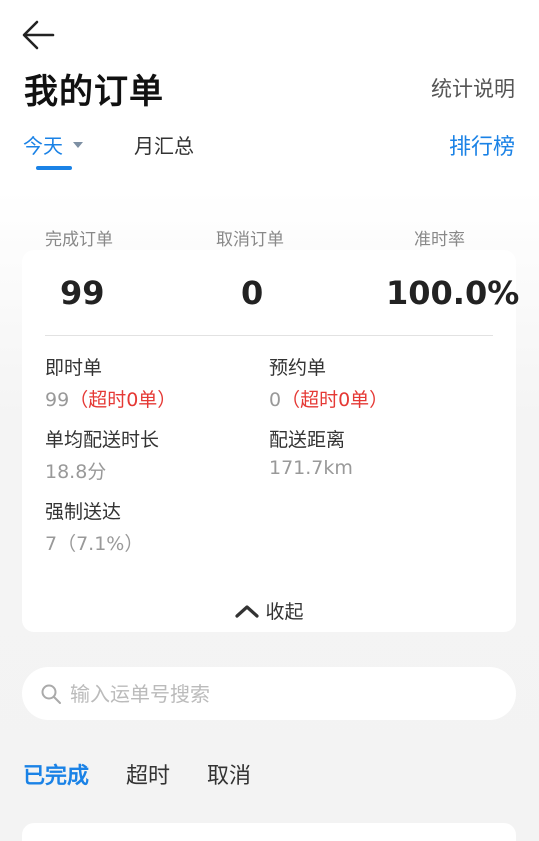  Describe the element at coordinates (74, 368) in the screenshot. I see `instant-orders-label: 即时单` at that location.